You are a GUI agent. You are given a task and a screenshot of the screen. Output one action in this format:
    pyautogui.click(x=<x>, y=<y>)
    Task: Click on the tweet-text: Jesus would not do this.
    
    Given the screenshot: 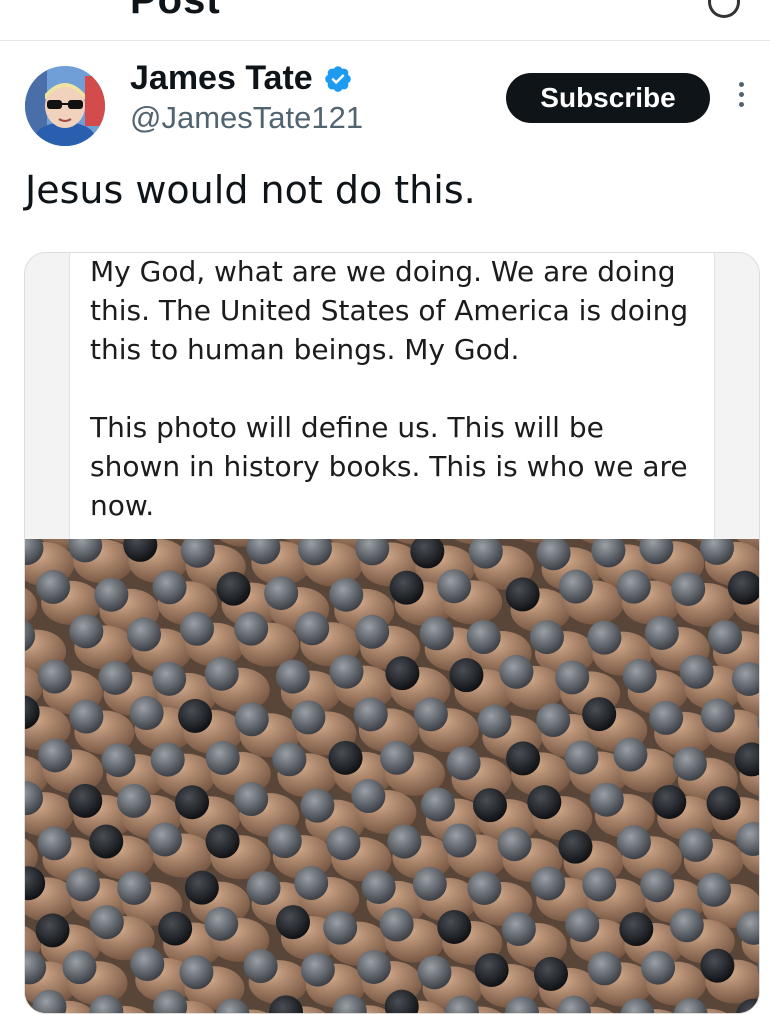 What is the action you would take?
    pyautogui.click(x=250, y=190)
    